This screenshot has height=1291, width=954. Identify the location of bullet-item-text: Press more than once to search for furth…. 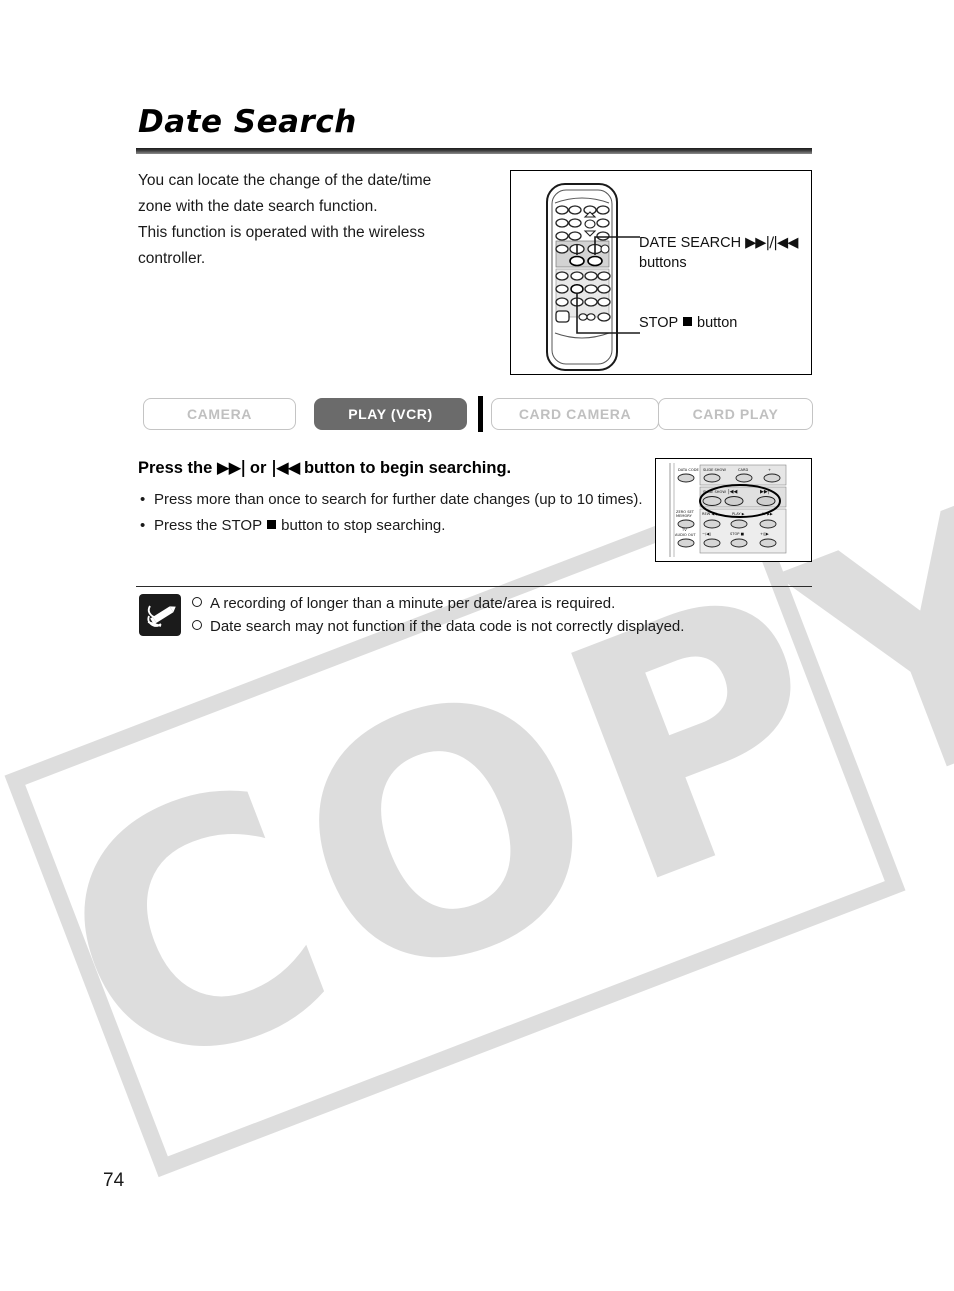
(398, 499).